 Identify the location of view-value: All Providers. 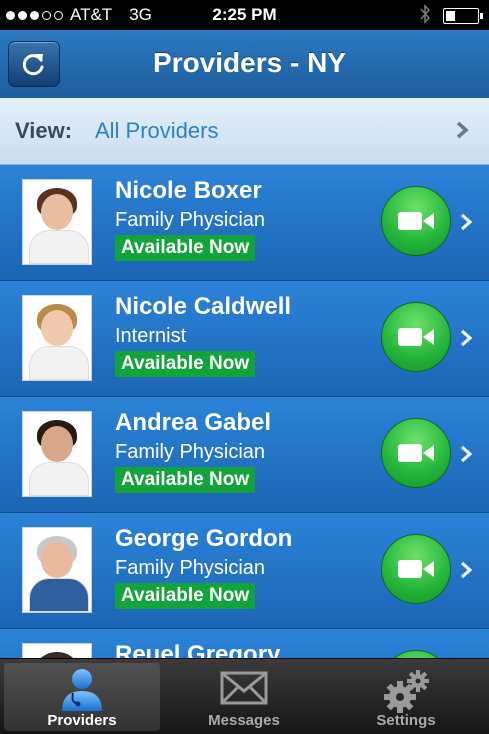
(157, 130).